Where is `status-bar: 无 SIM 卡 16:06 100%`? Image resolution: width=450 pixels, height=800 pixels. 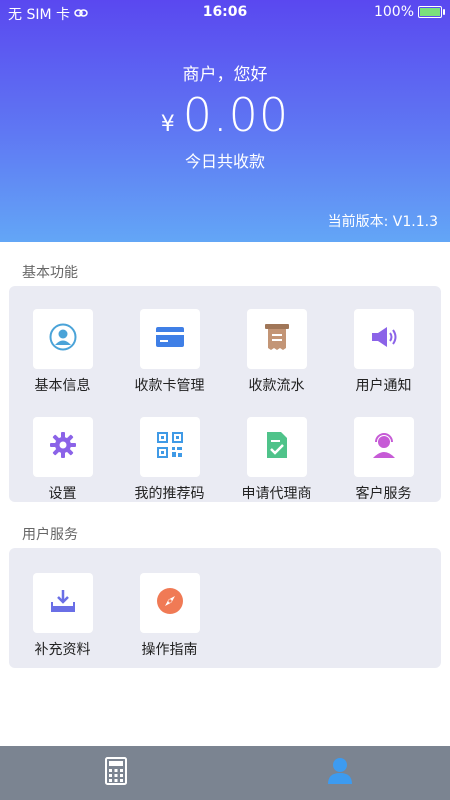
status-bar: 无 SIM 卡 16:06 100% is located at coordinates (225, 12).